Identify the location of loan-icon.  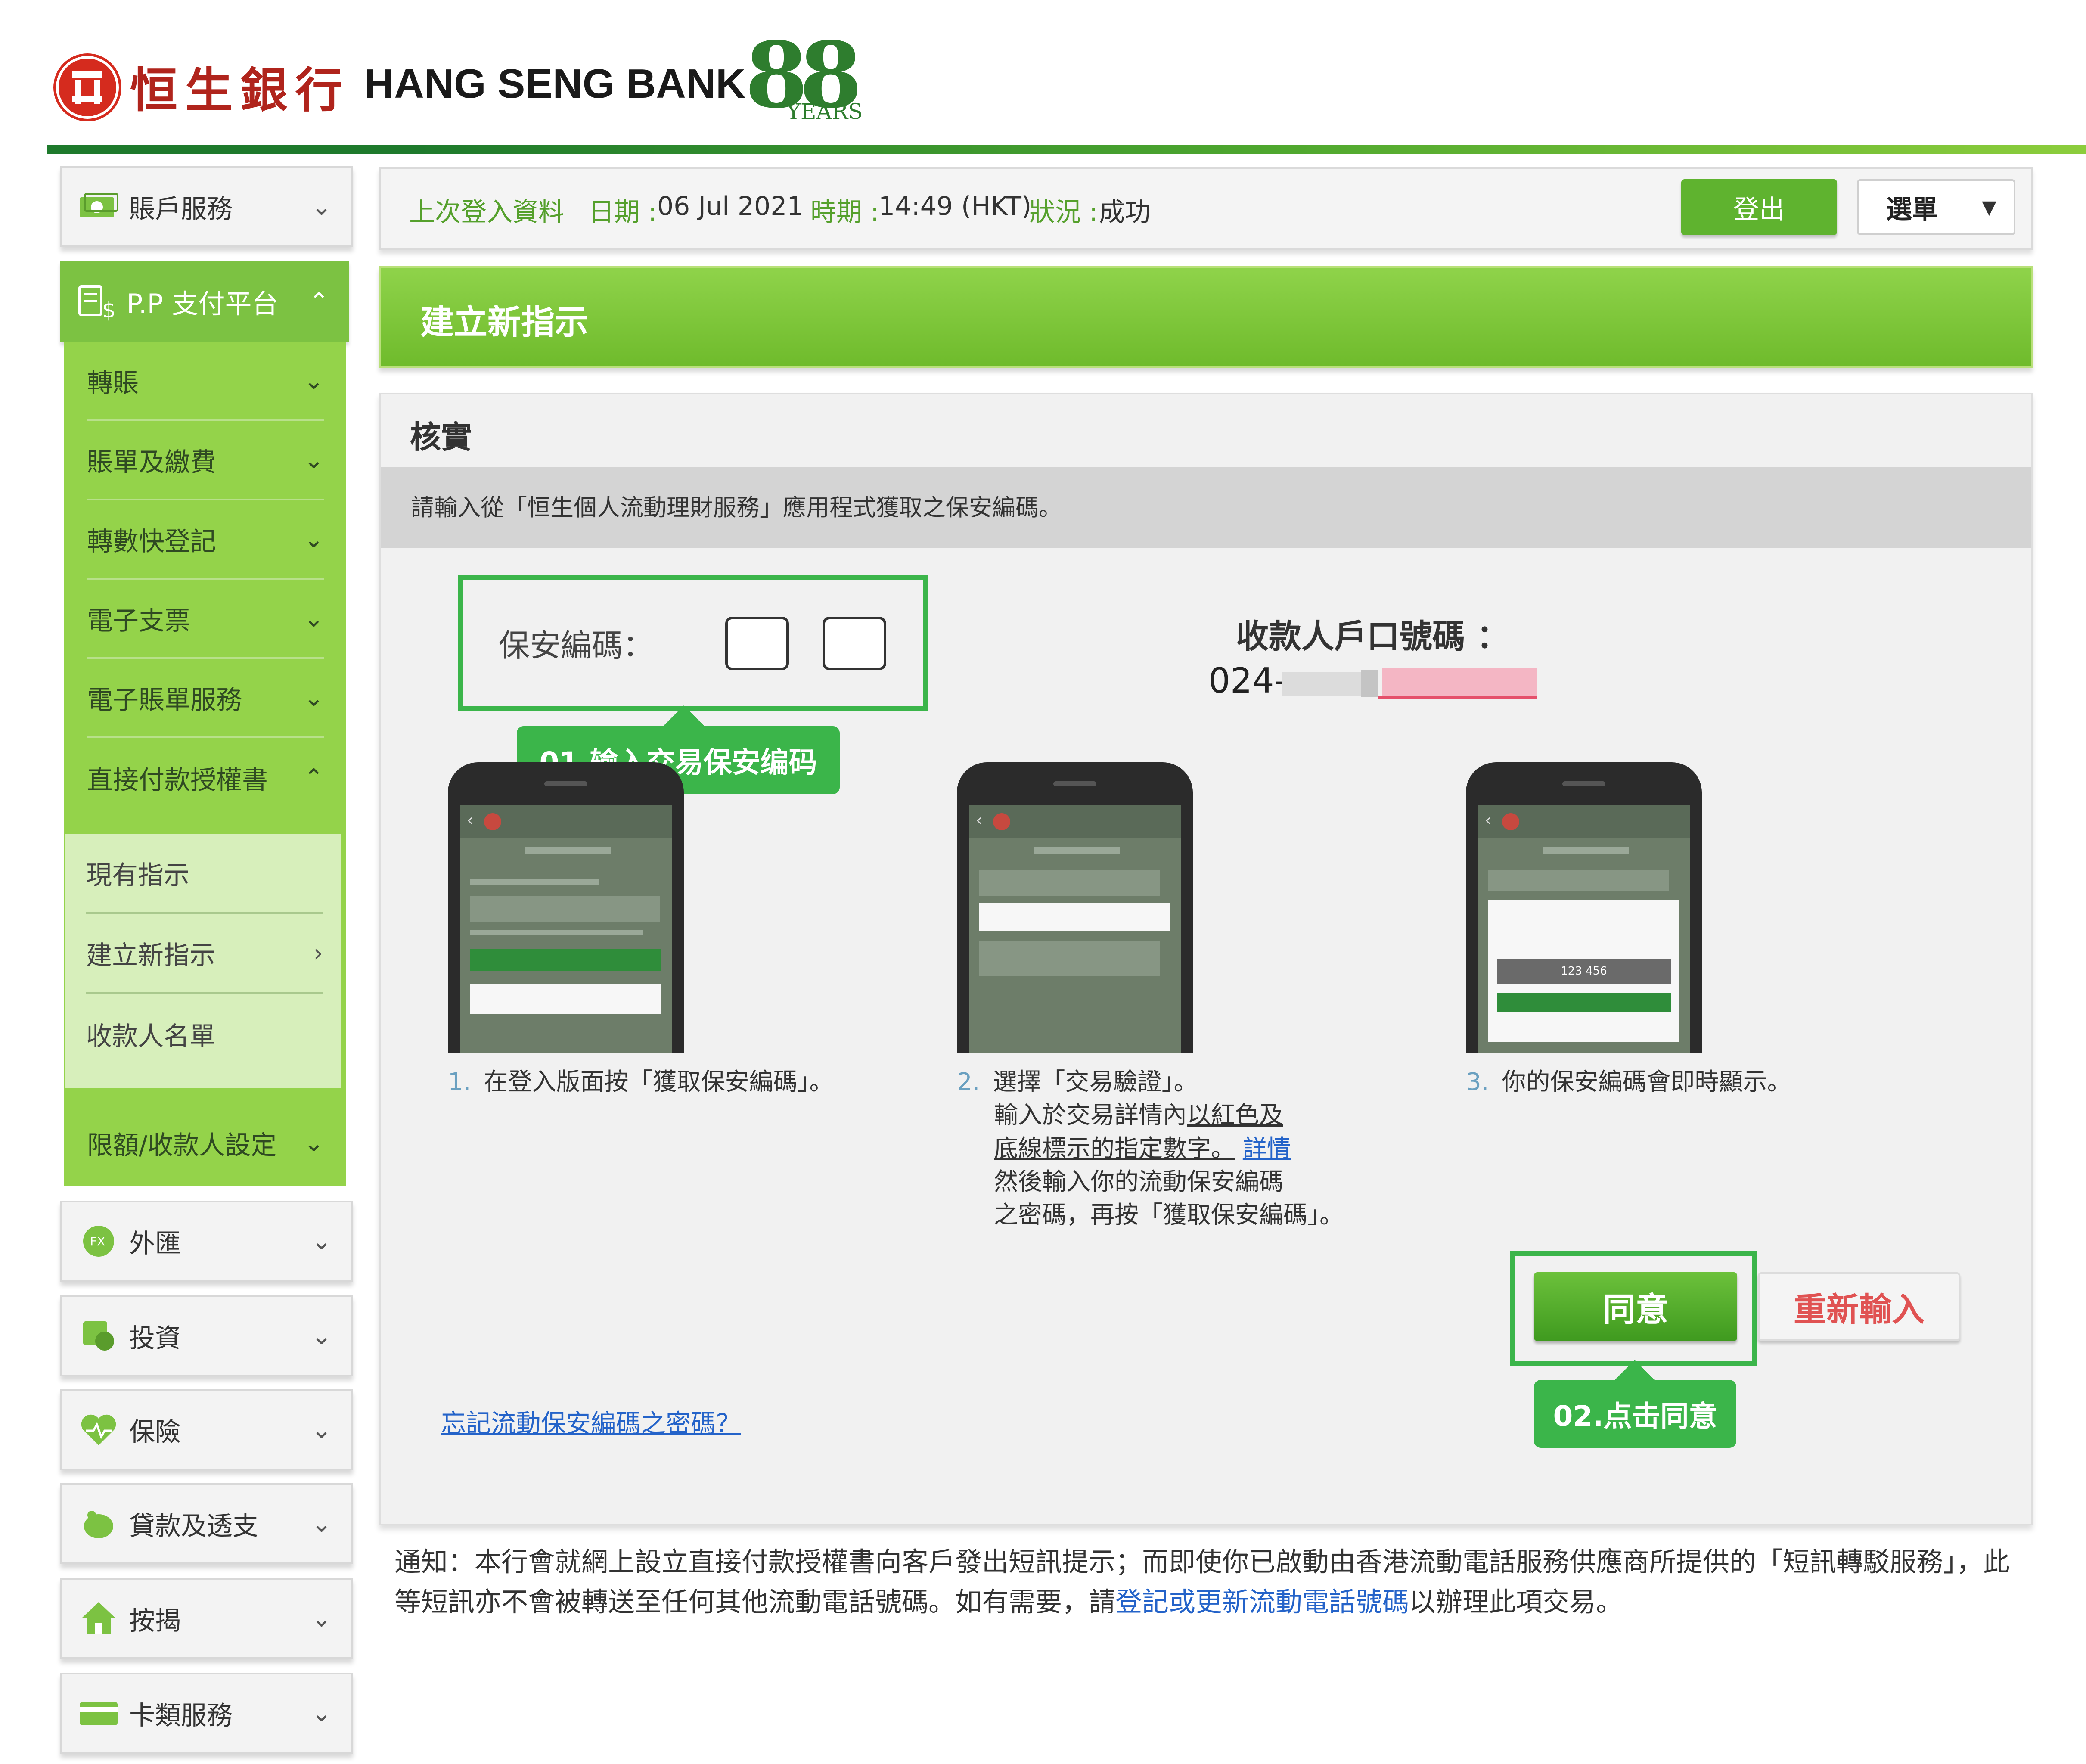
(98, 1523).